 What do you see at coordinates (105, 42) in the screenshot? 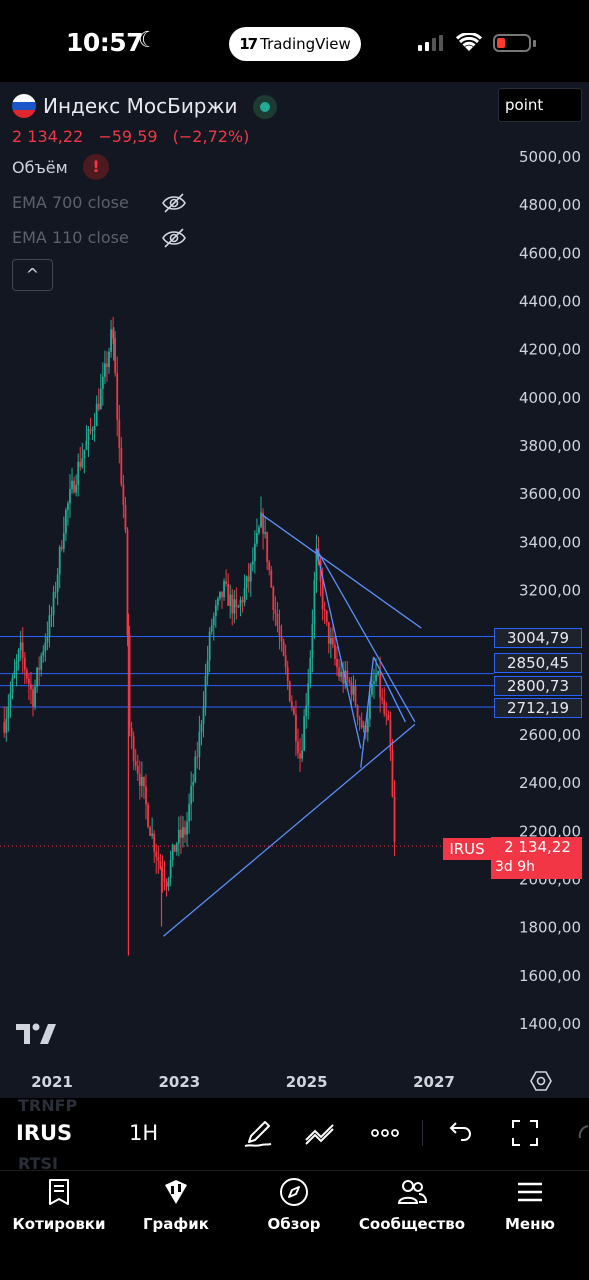
I see `clock: 10:57` at bounding box center [105, 42].